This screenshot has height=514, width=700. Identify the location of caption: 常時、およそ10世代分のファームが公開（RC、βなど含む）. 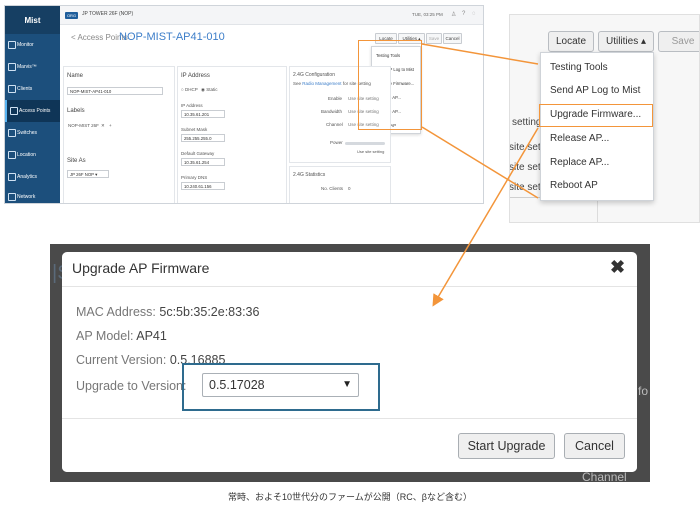
(350, 497).